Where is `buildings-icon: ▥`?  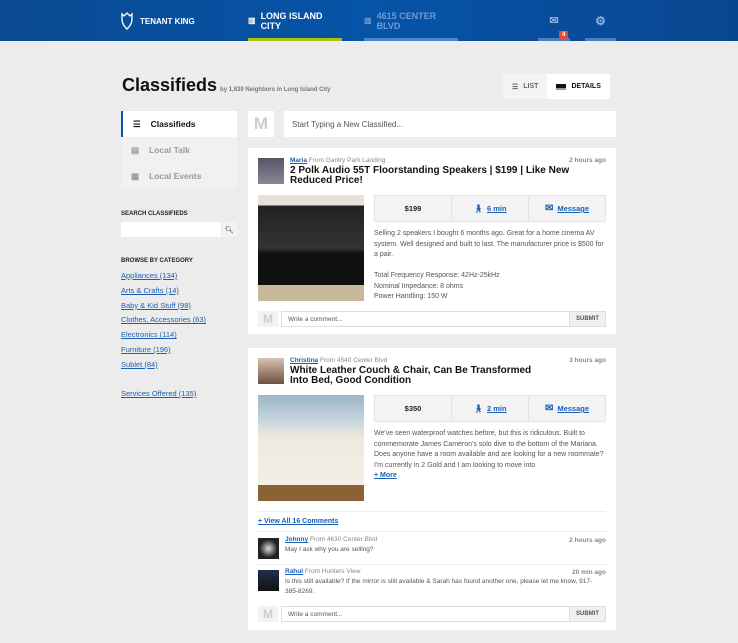
buildings-icon: ▥ is located at coordinates (252, 20).